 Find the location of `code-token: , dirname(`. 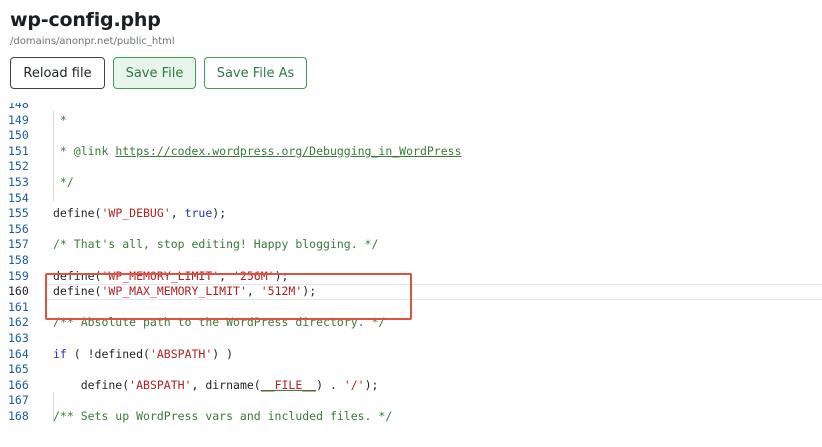

code-token: , dirname( is located at coordinates (226, 384).